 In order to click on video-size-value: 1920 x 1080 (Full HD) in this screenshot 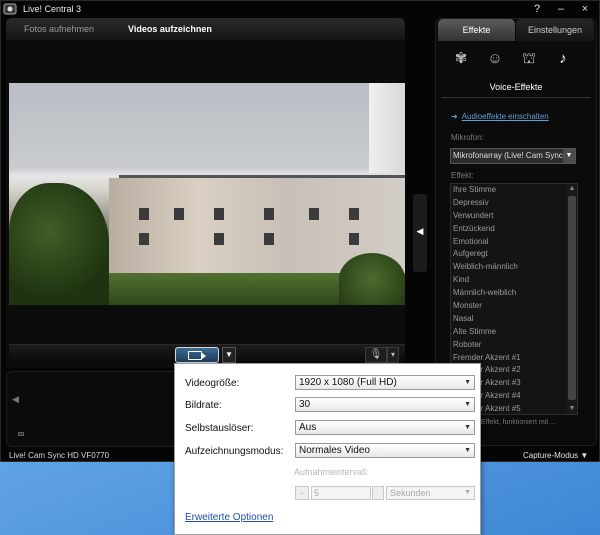, I will do `click(348, 382)`.